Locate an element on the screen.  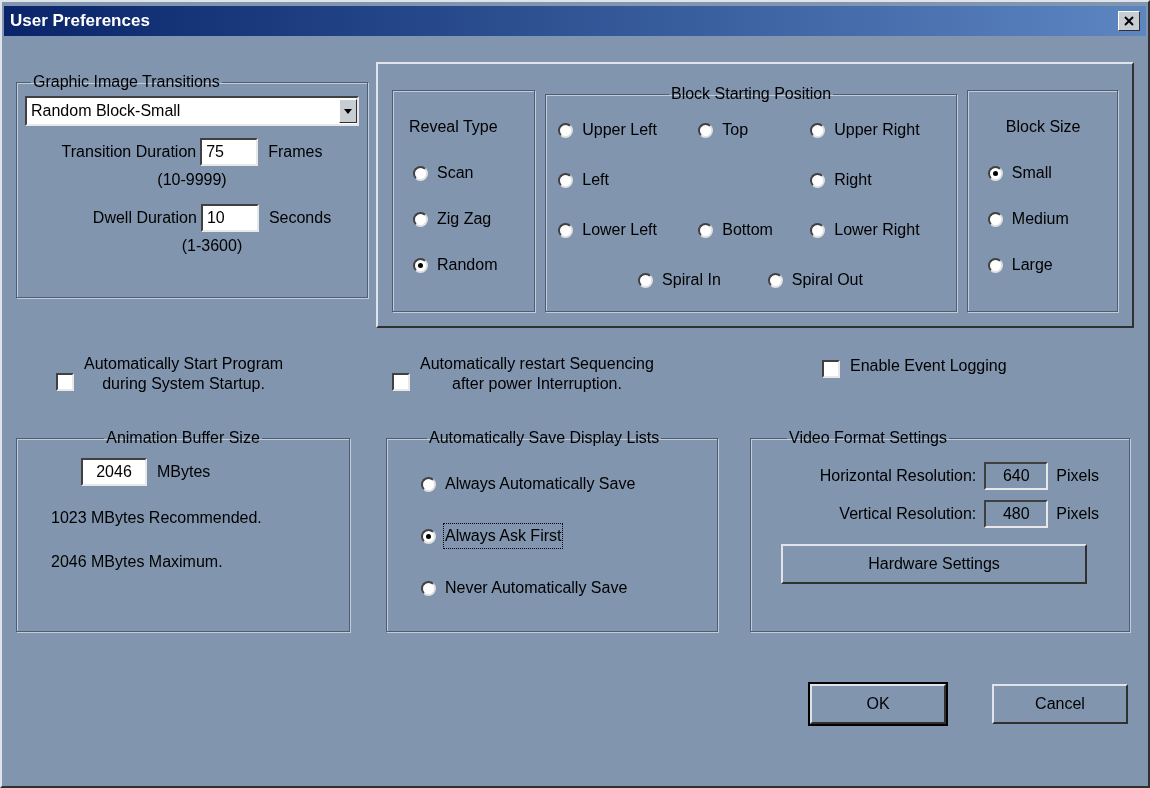
dropdown-value: Random Block-Small is located at coordinates (106, 111).